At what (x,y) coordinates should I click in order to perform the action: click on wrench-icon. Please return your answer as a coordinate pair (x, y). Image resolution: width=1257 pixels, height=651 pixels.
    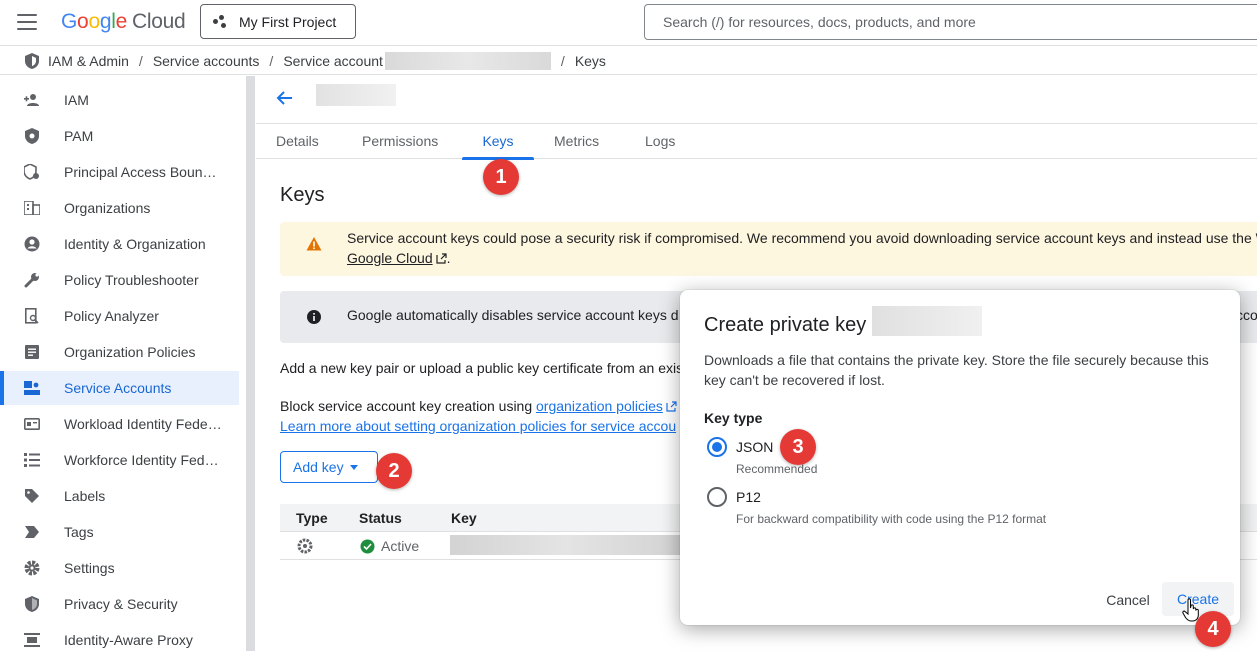
    Looking at the image, I should click on (32, 280).